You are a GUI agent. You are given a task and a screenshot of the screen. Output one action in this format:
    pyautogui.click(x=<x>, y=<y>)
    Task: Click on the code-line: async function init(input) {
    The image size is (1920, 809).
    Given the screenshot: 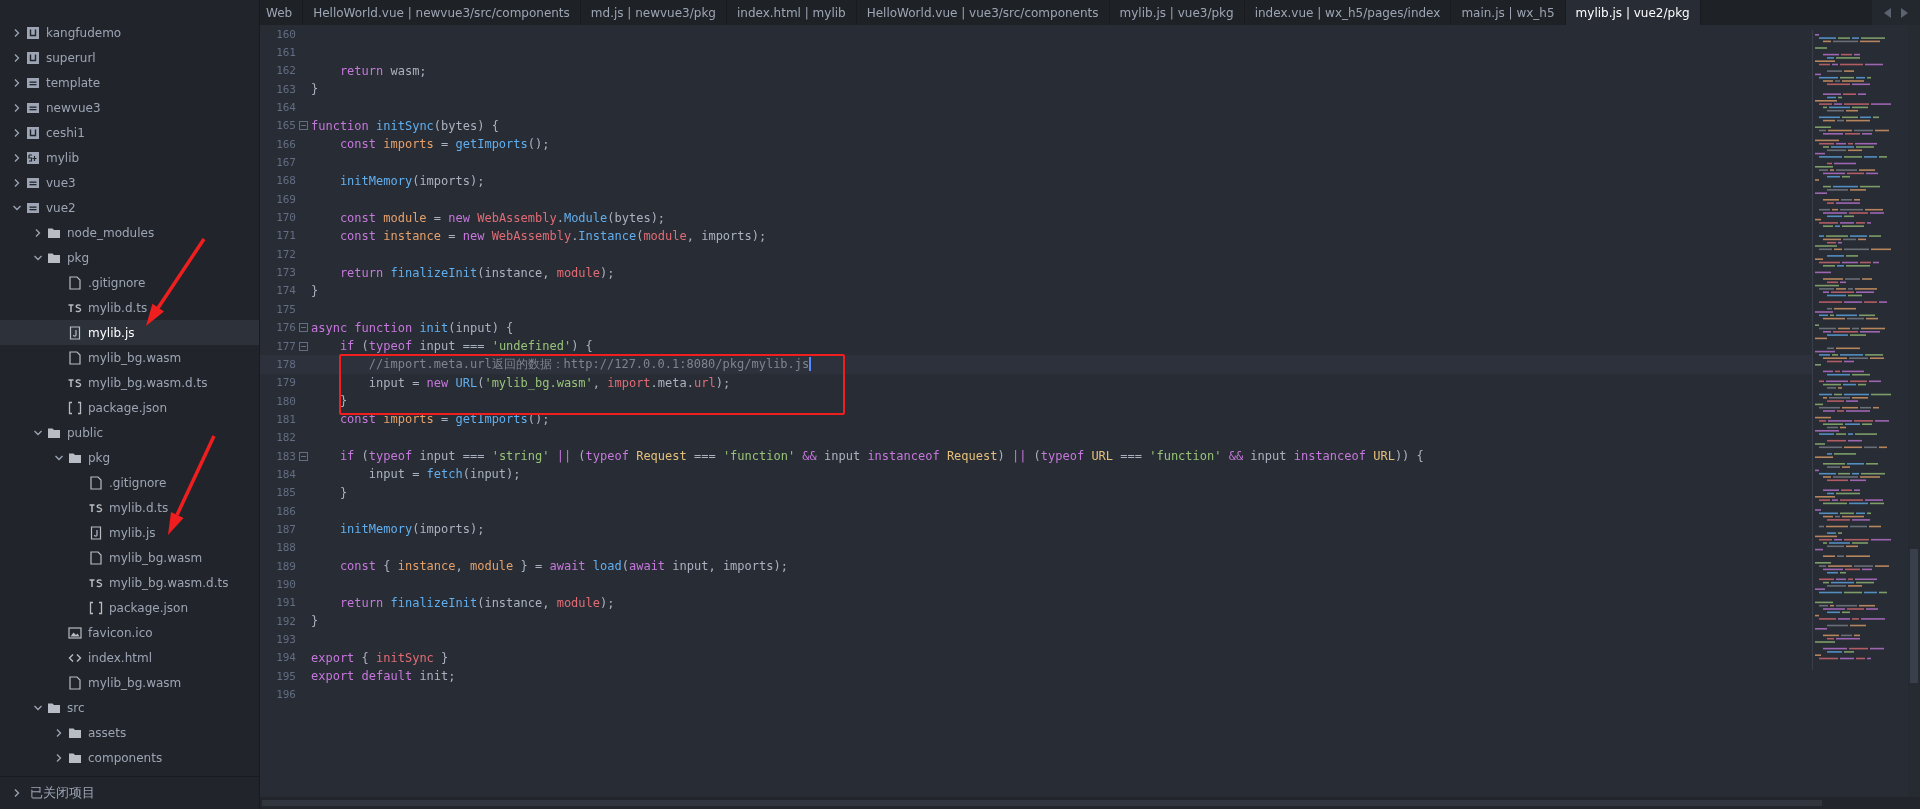 What is the action you would take?
    pyautogui.click(x=412, y=327)
    